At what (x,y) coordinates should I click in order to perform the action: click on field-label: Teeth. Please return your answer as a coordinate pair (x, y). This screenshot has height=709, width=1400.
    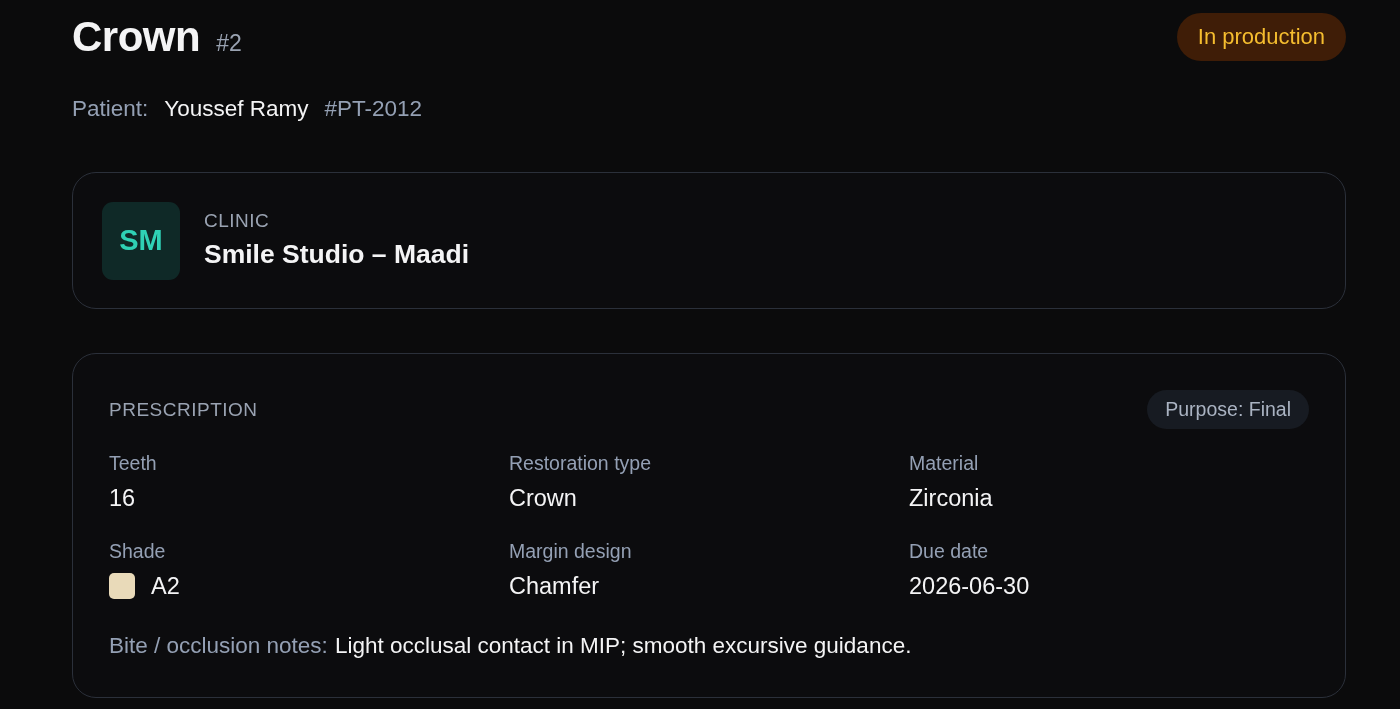
    Looking at the image, I should click on (133, 464).